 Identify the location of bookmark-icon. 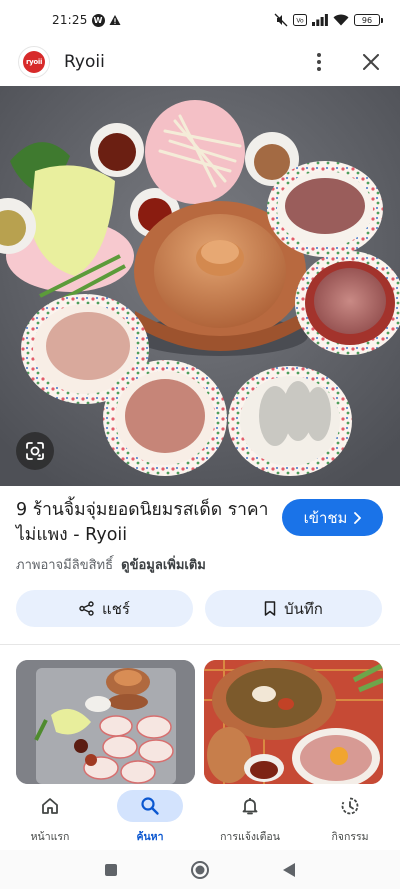
(270, 608).